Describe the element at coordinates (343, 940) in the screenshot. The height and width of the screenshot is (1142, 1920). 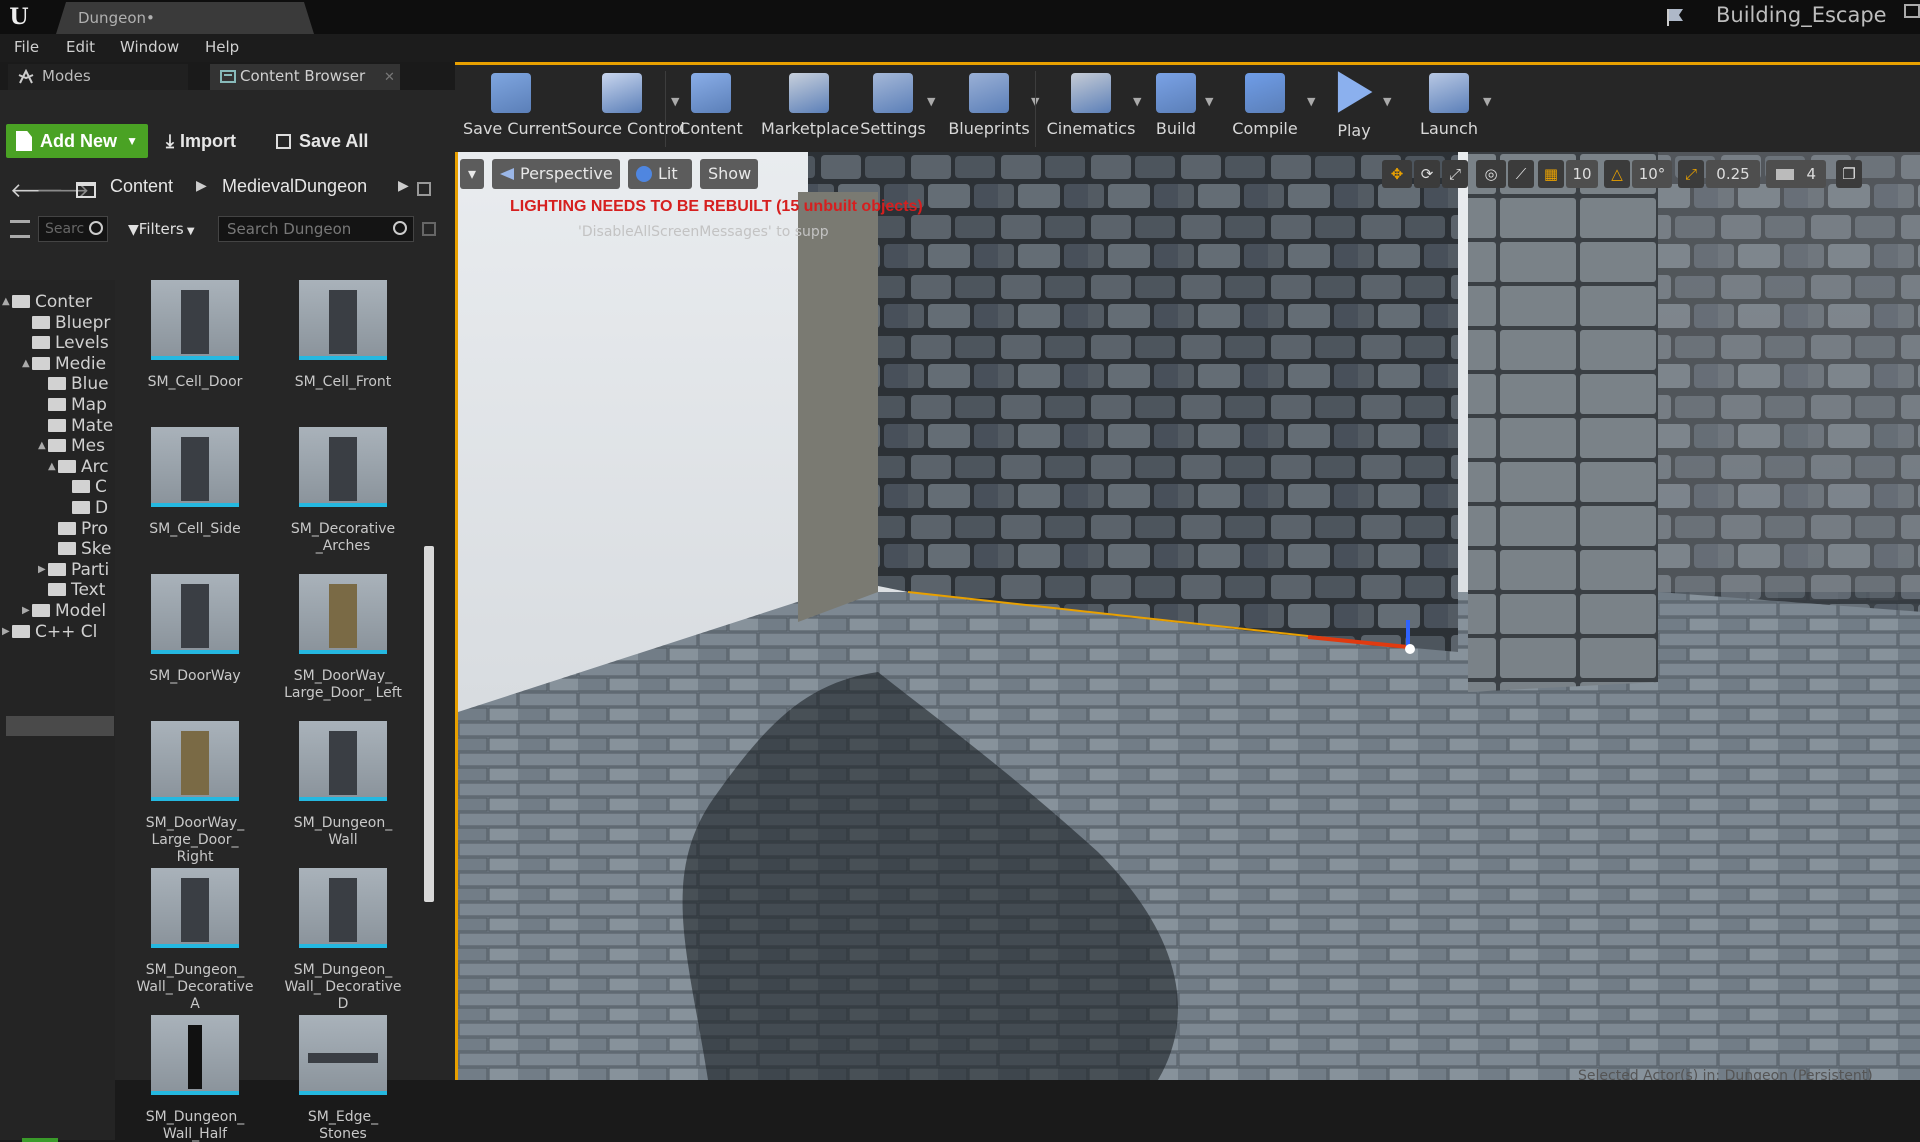
I see `asset-tile: SM_Dungeon_ Wall_ Decorative D` at that location.